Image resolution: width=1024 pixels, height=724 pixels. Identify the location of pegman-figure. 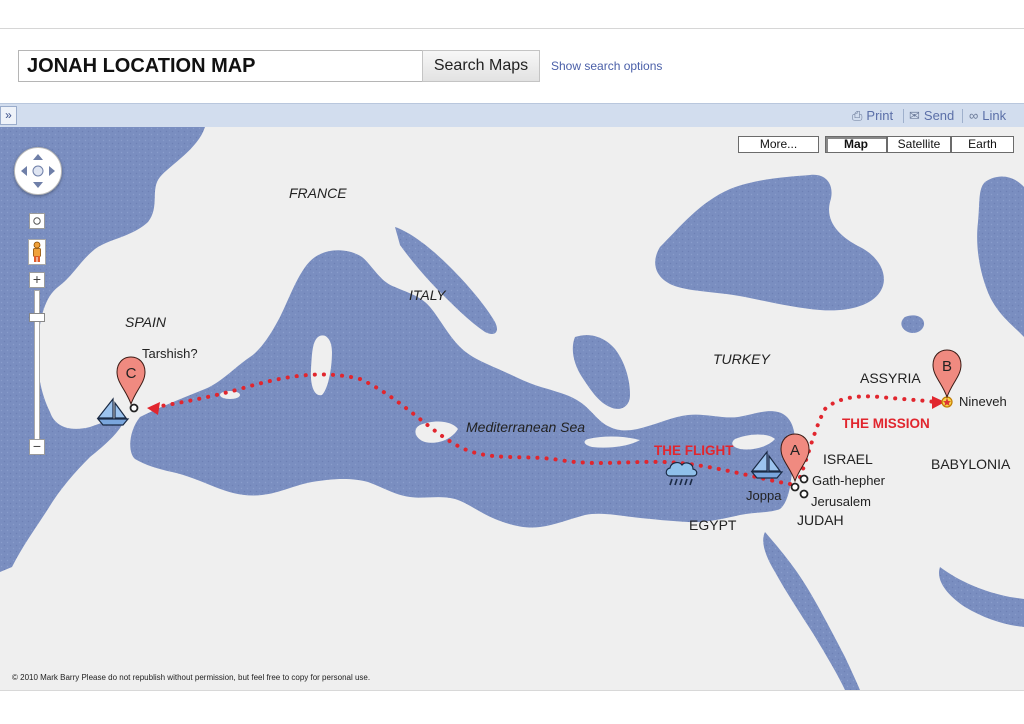
(37, 251).